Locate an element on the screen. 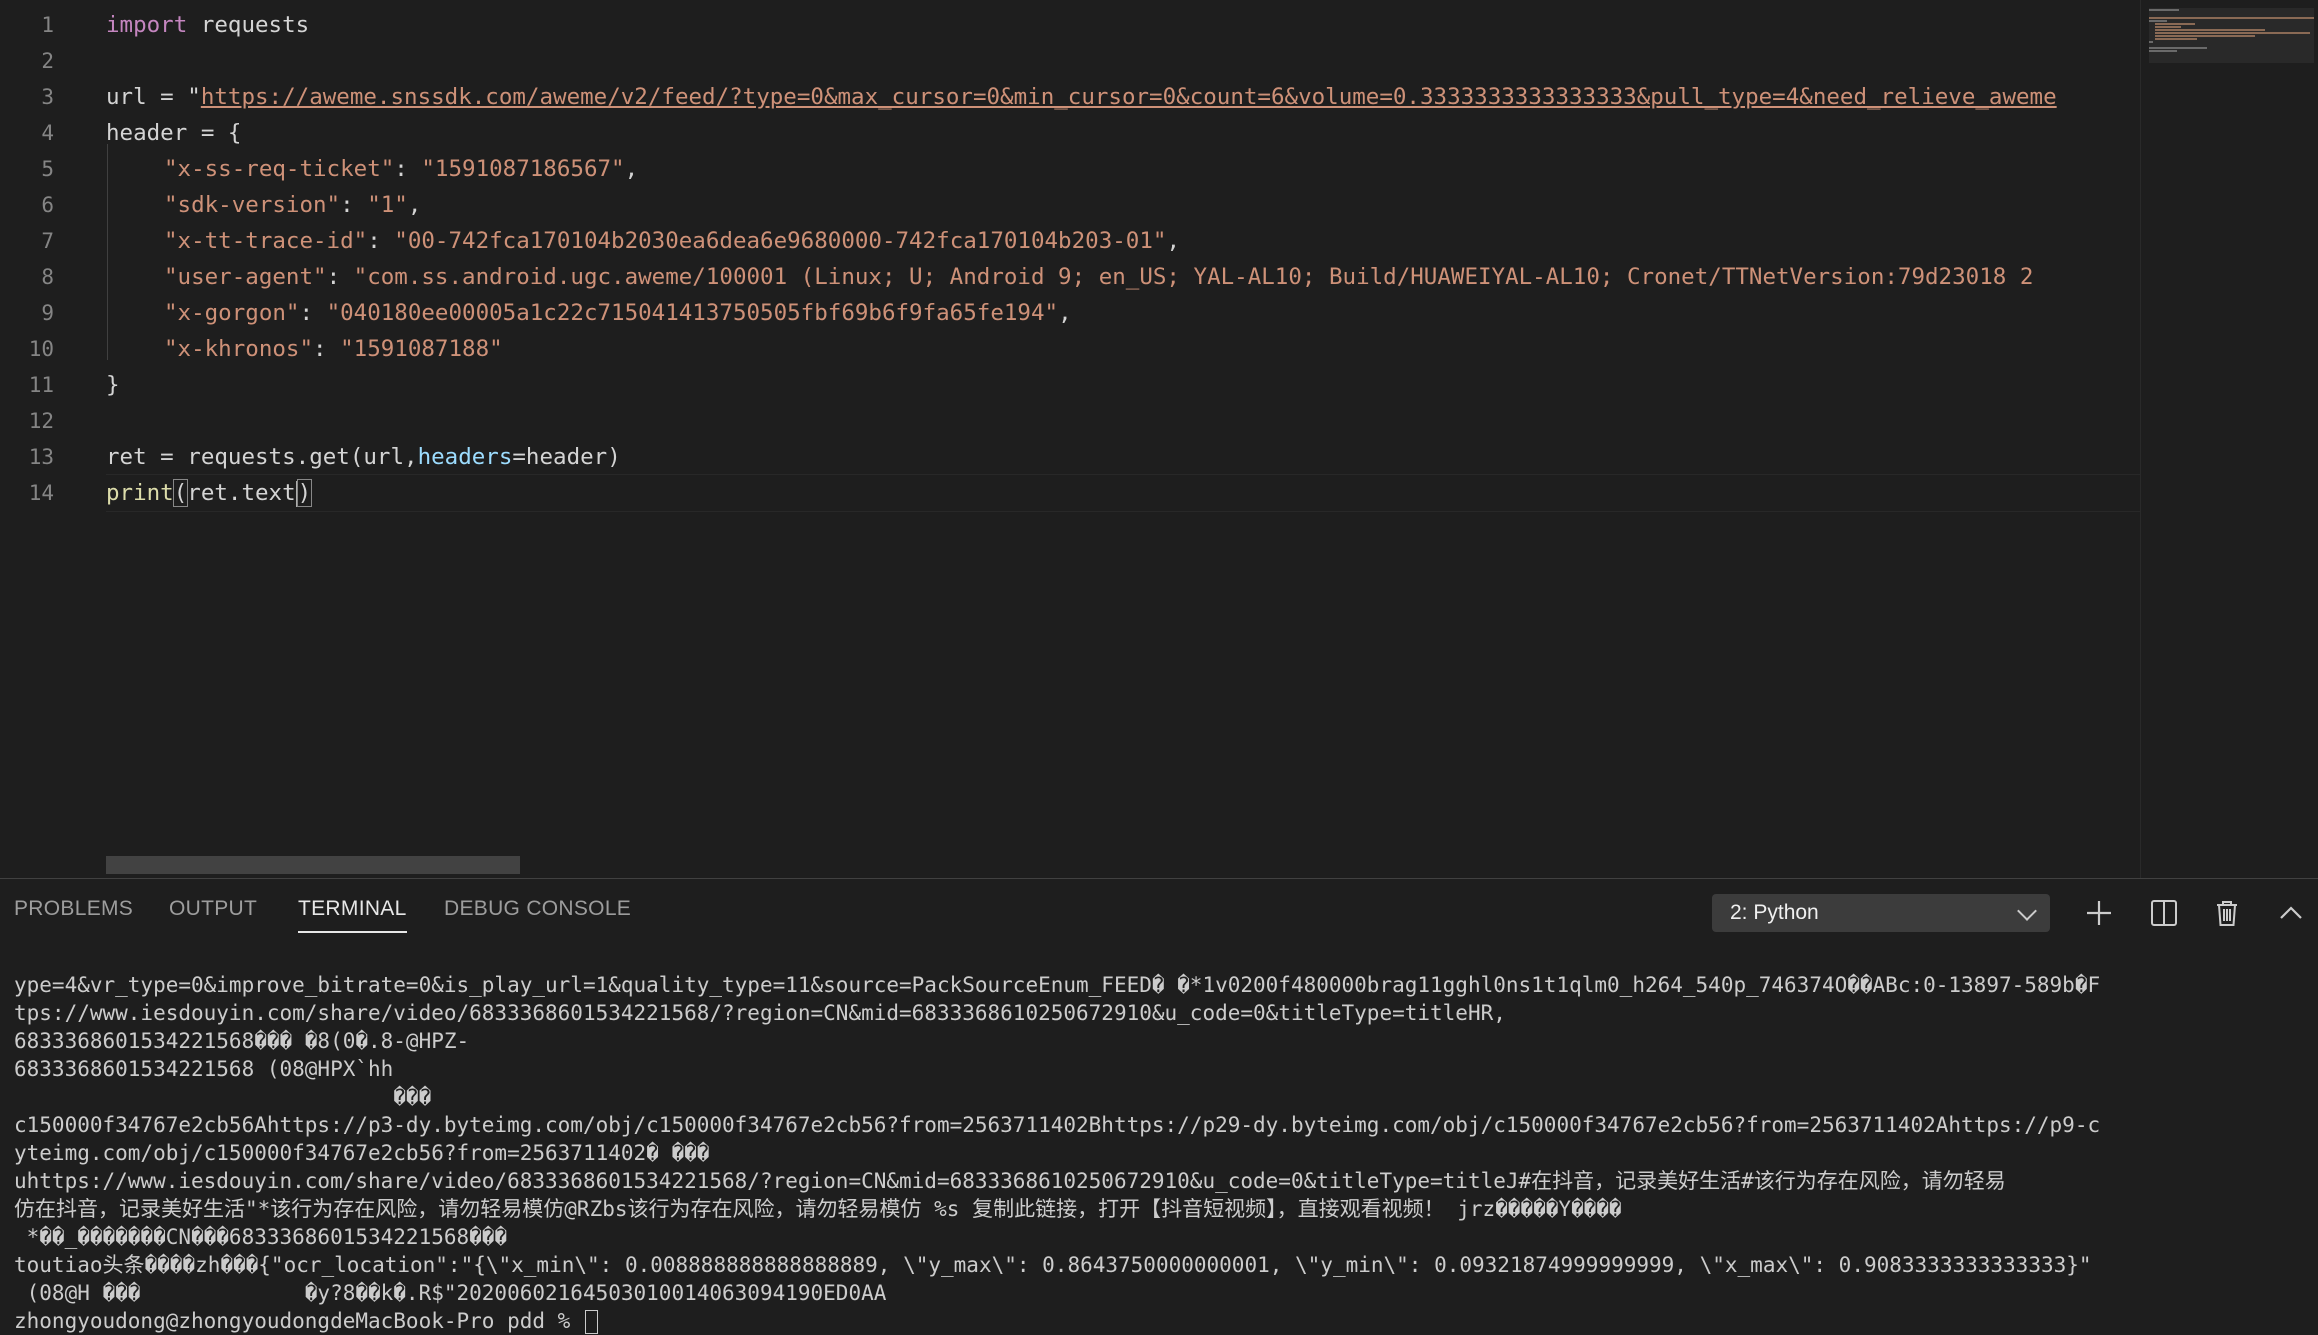 Image resolution: width=2318 pixels, height=1335 pixels. plus-icon is located at coordinates (2099, 913).